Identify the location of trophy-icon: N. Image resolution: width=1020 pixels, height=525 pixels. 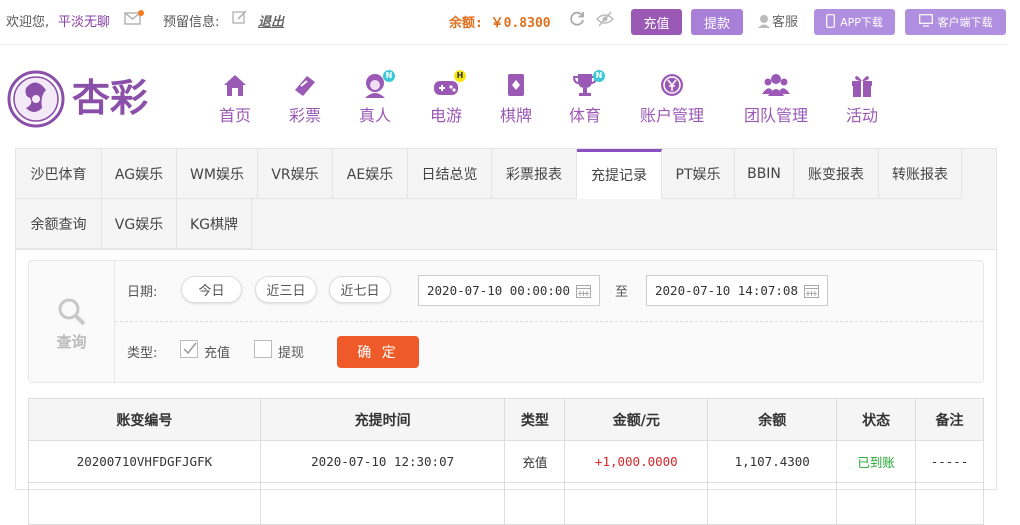
(588, 84).